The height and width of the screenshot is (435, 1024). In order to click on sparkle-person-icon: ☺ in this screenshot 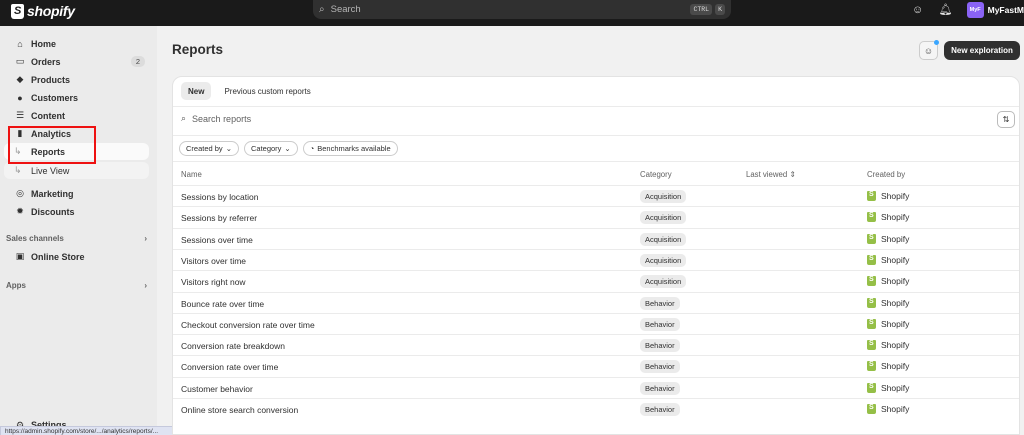, I will do `click(928, 50)`.